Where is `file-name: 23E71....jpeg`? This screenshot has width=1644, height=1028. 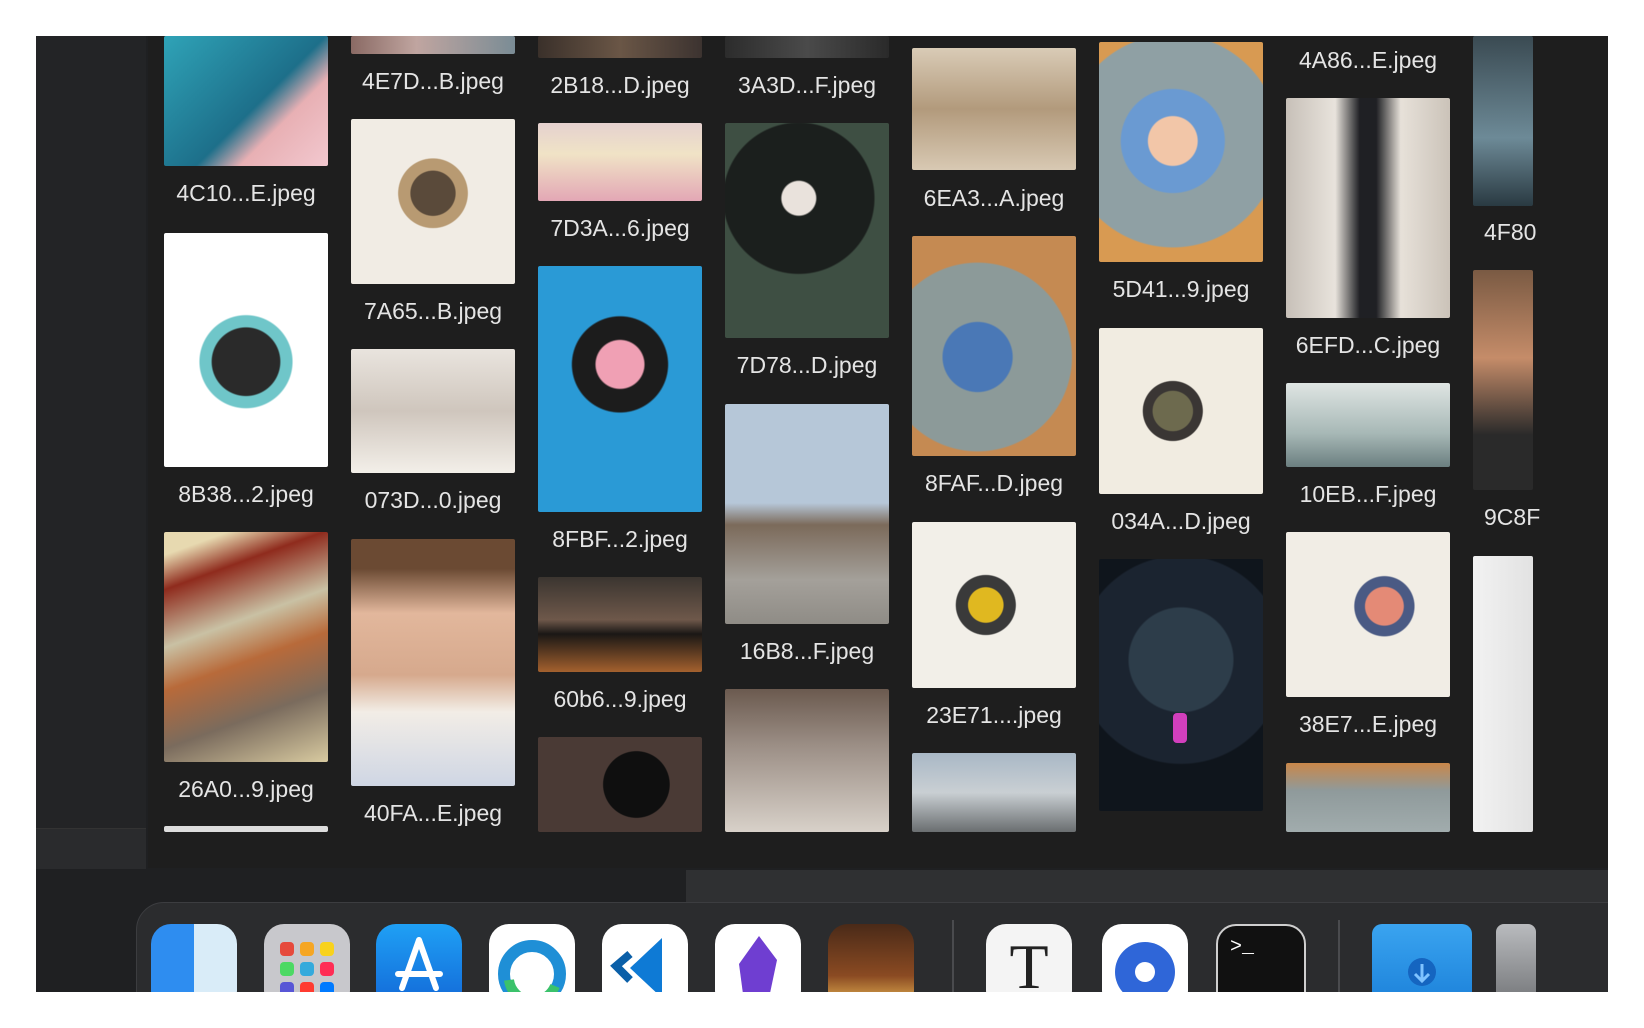
file-name: 23E71....jpeg is located at coordinates (994, 715).